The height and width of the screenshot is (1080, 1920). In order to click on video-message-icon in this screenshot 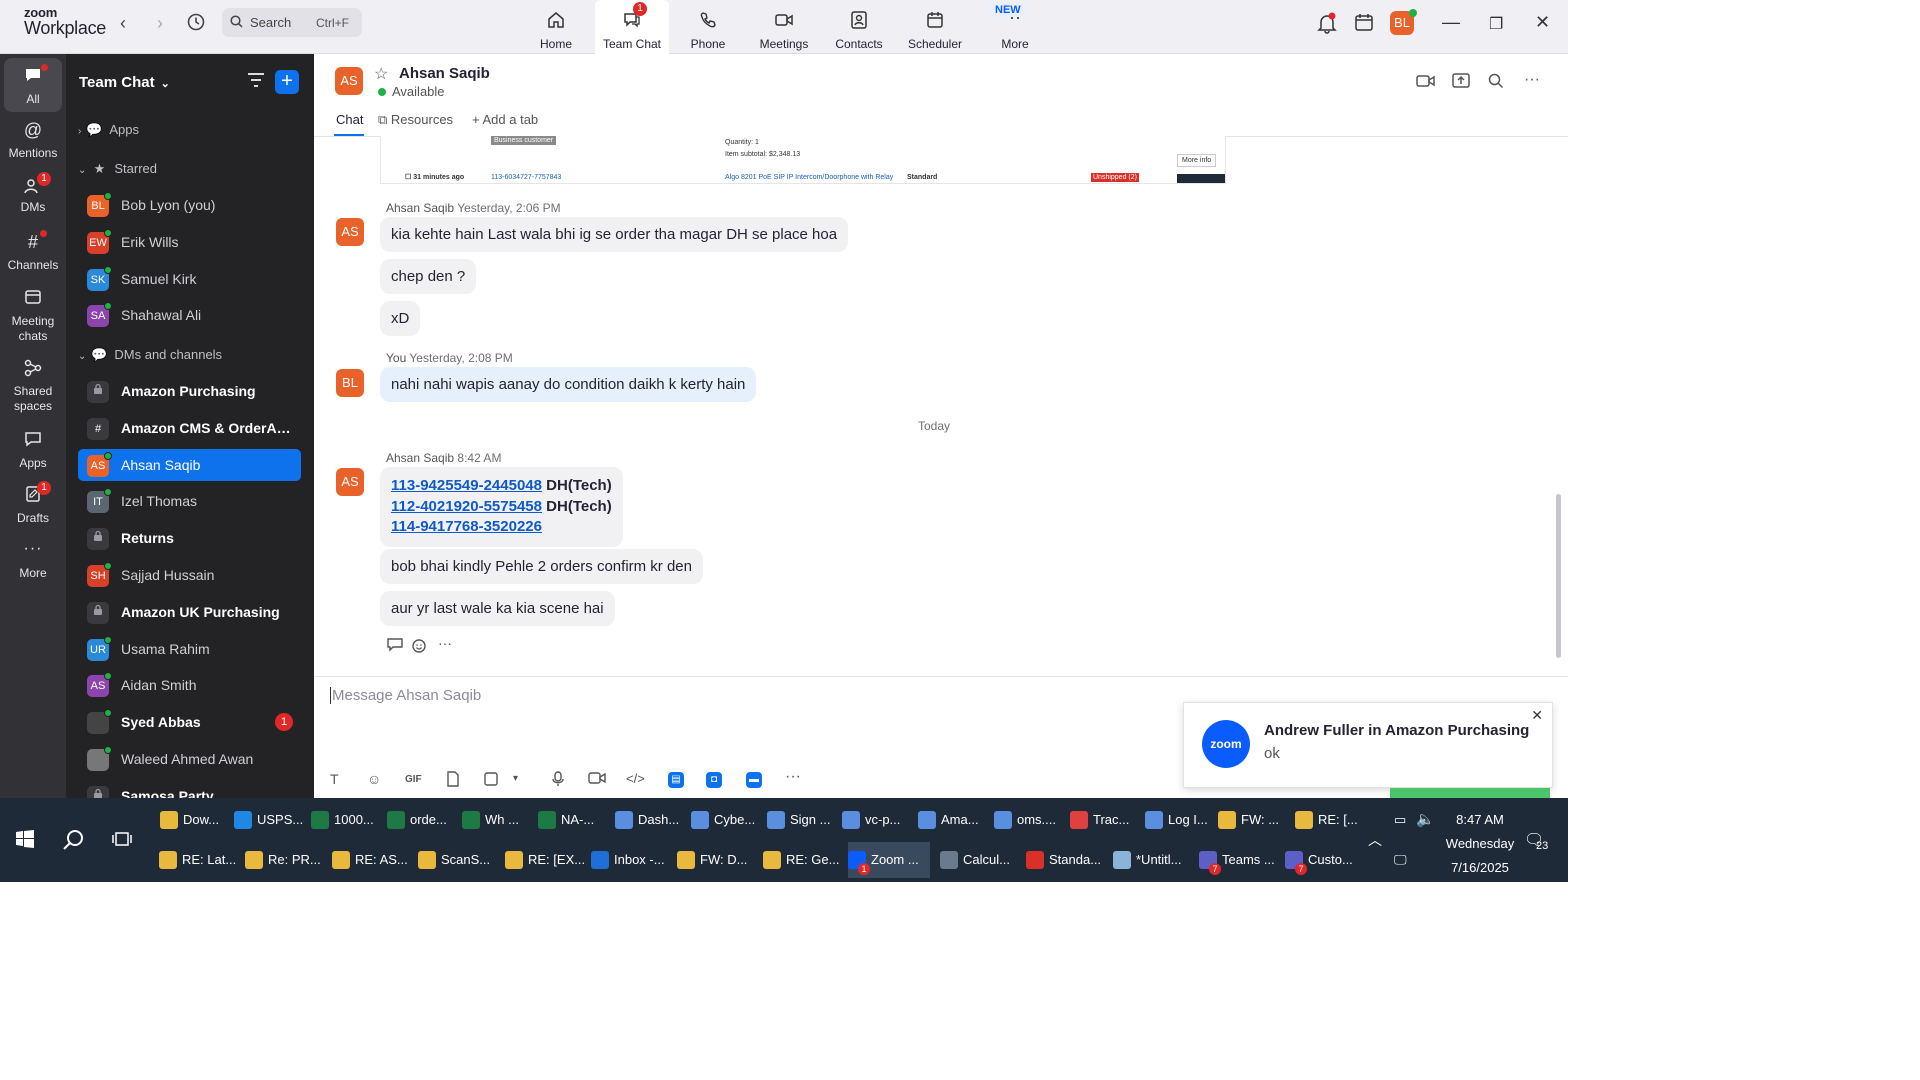, I will do `click(597, 779)`.